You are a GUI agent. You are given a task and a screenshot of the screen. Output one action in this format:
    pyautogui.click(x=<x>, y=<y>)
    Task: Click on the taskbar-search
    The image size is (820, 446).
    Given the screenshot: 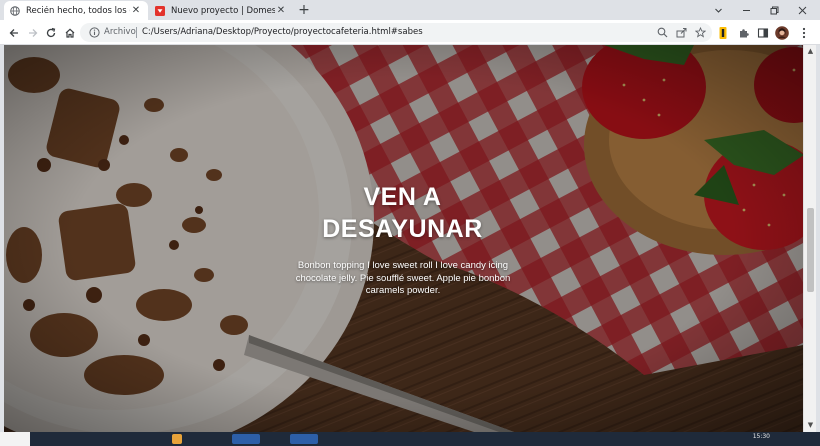 What is the action you would take?
    pyautogui.click(x=15, y=439)
    